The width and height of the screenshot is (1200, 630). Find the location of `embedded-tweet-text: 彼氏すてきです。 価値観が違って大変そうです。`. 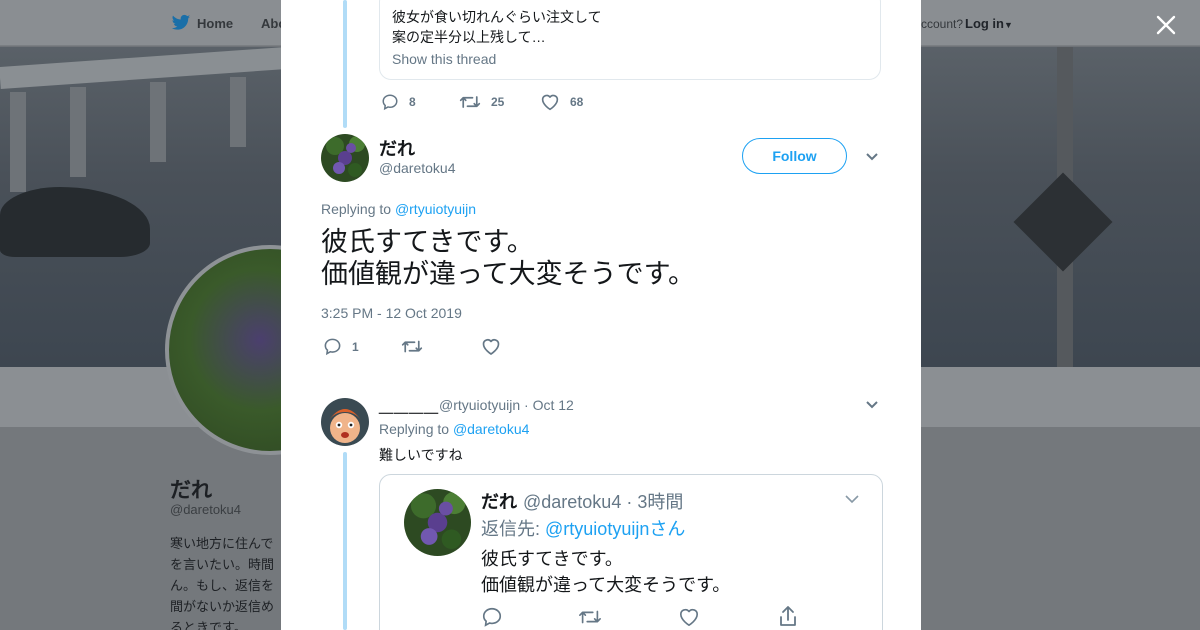

embedded-tweet-text: 彼氏すてきです。 価値観が違って大変そうです。 is located at coordinates (606, 572).